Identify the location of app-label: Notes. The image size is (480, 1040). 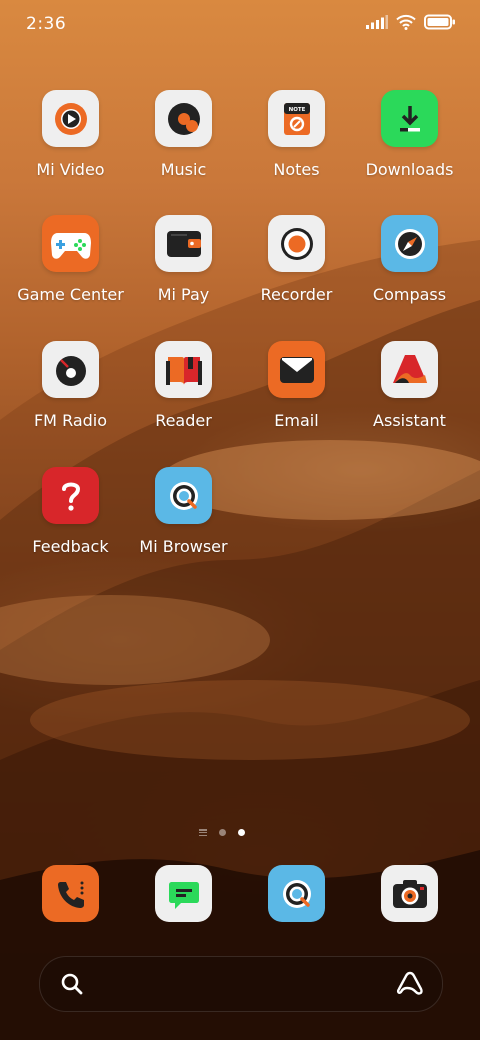
(296, 169).